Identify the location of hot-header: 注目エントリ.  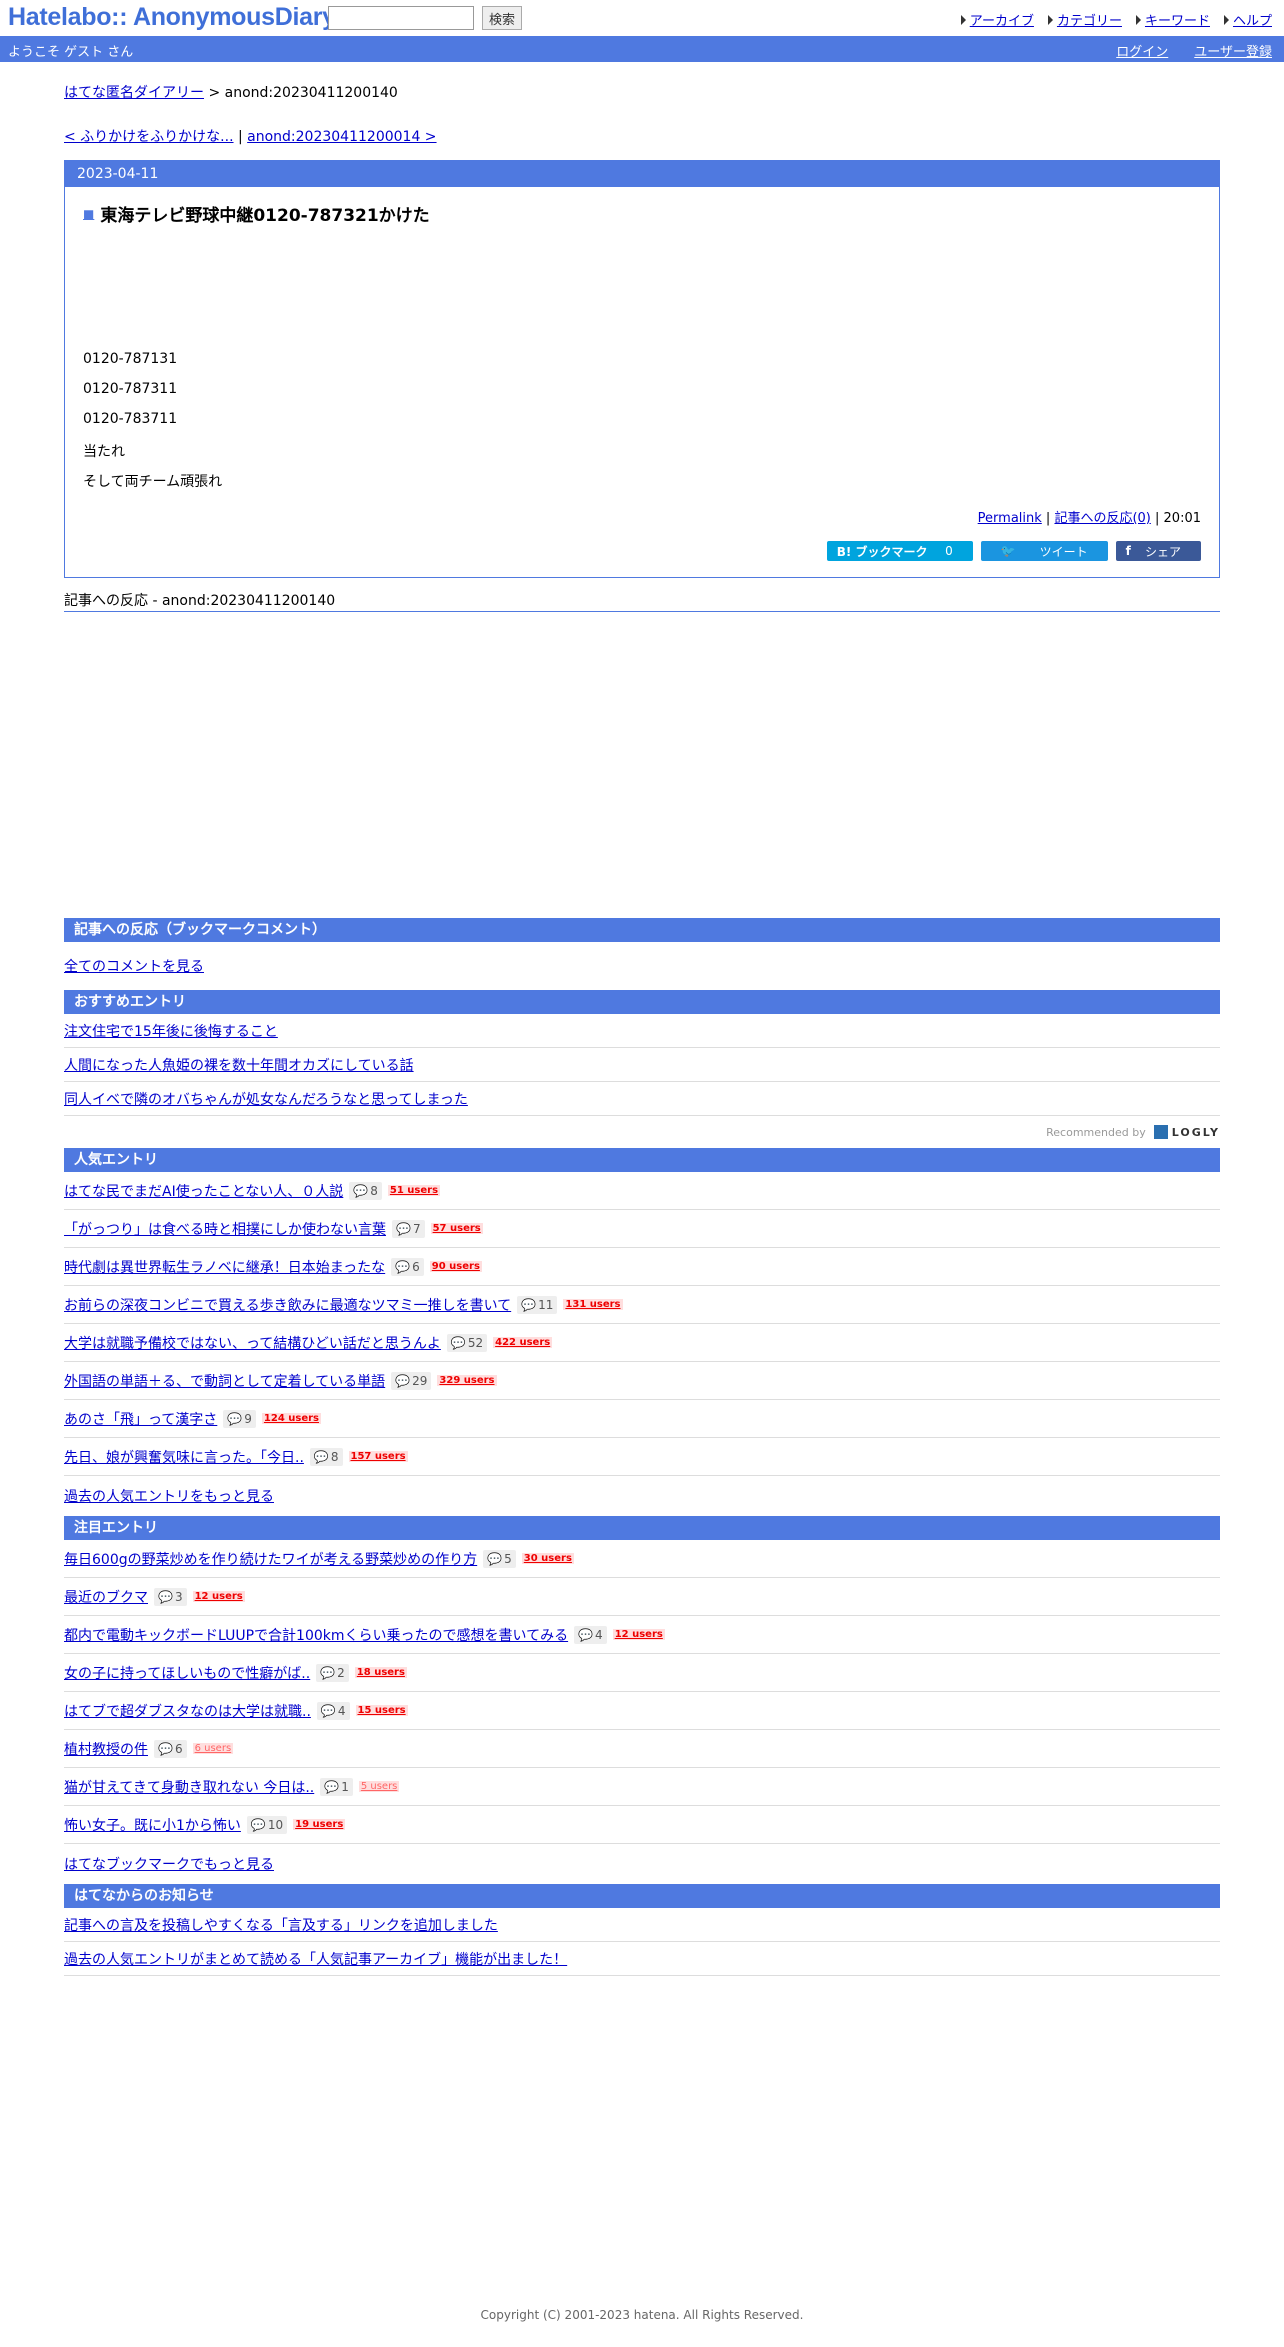
(642, 1528).